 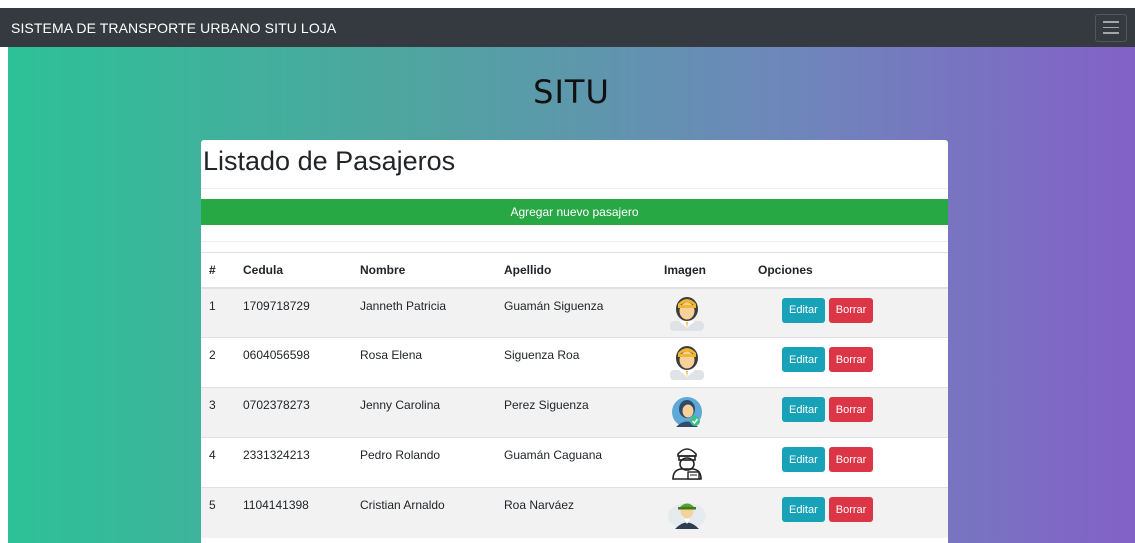 I want to click on row-cedula: 0702378273, so click(x=293, y=412).